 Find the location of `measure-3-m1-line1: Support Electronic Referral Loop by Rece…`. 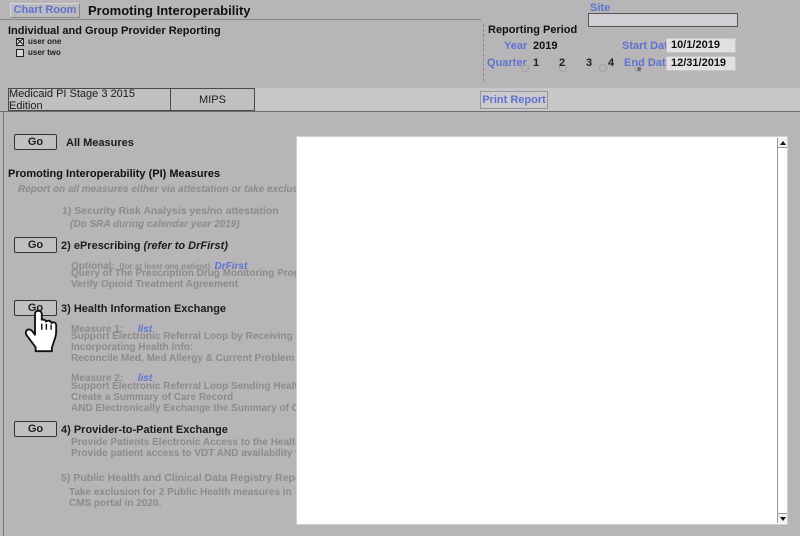

measure-3-m1-line1: Support Electronic Referral Loop by Rece… is located at coordinates (192, 336).